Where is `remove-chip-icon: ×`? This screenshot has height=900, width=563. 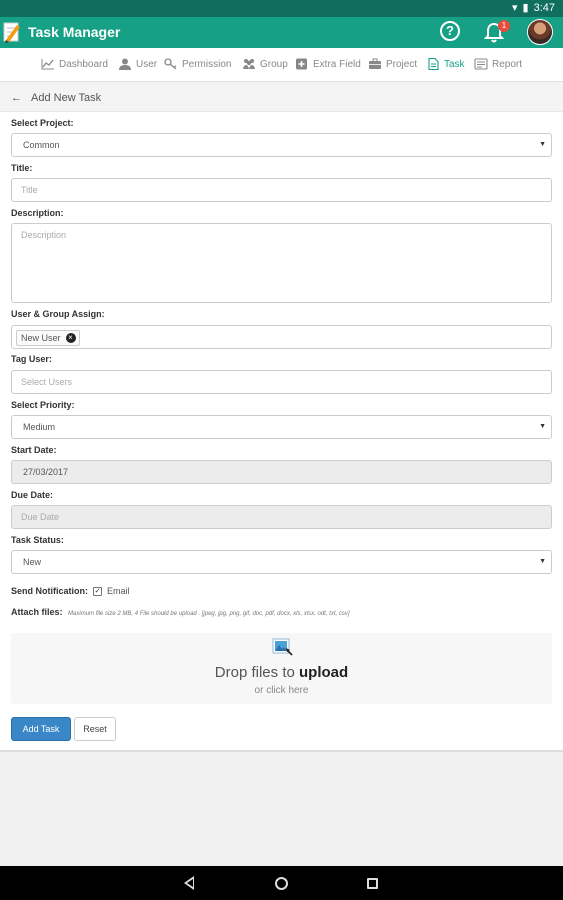 remove-chip-icon: × is located at coordinates (70, 338).